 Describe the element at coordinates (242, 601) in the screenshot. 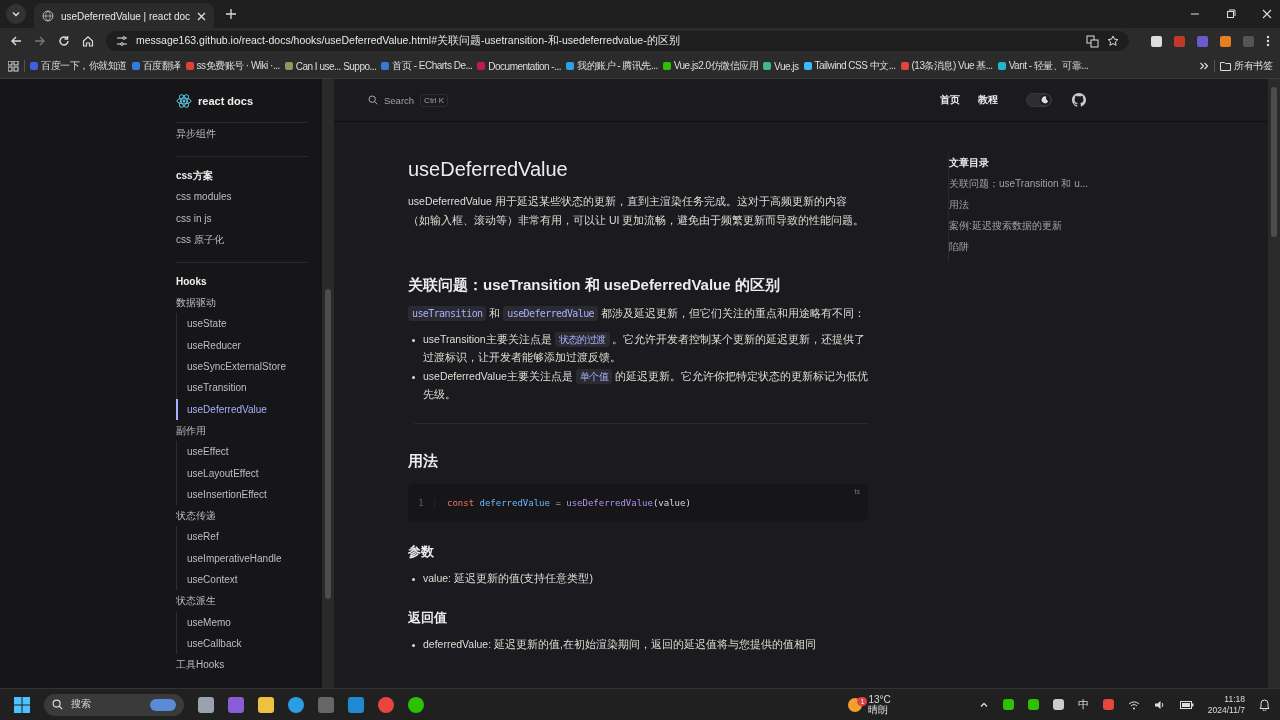

I see `sidebar-item: 状态派生` at that location.